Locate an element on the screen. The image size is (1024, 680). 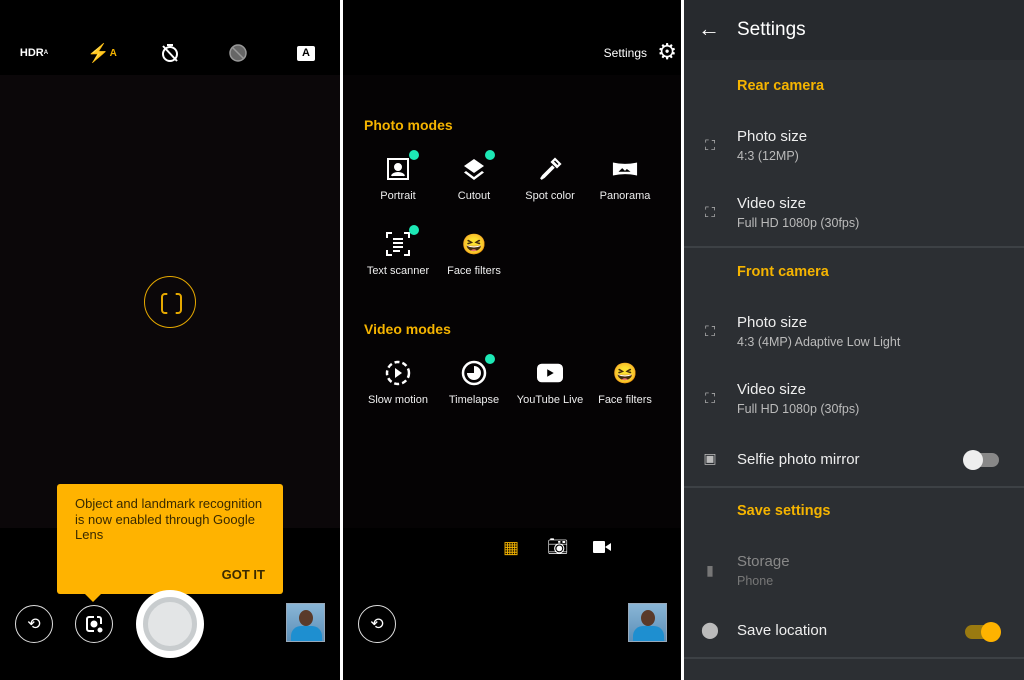
save-location-row: ⬤ Save location is located at coordinates (854, 632).